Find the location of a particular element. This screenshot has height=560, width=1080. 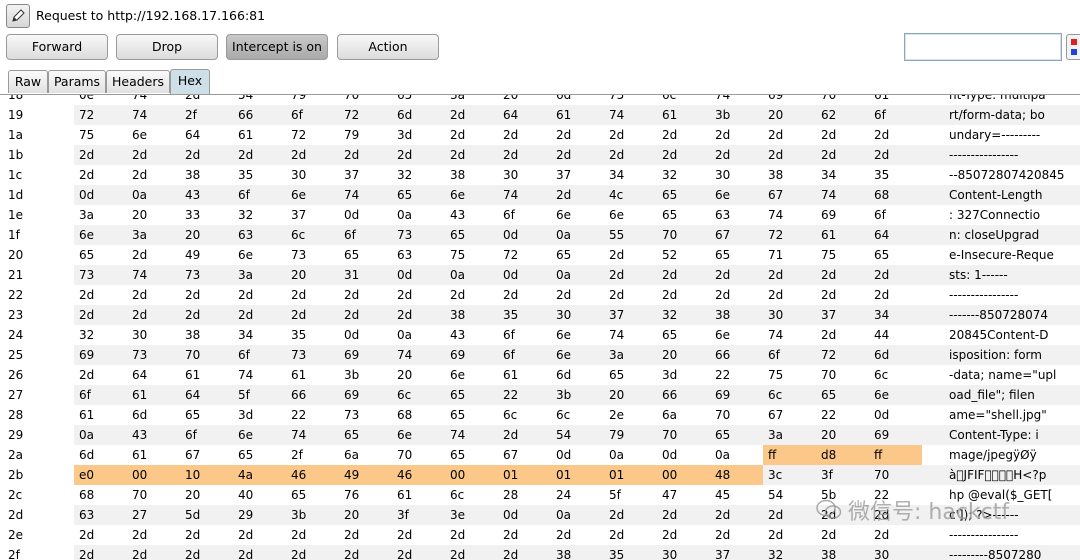

ascii-cell: Content-Type: i is located at coordinates (1012, 435).